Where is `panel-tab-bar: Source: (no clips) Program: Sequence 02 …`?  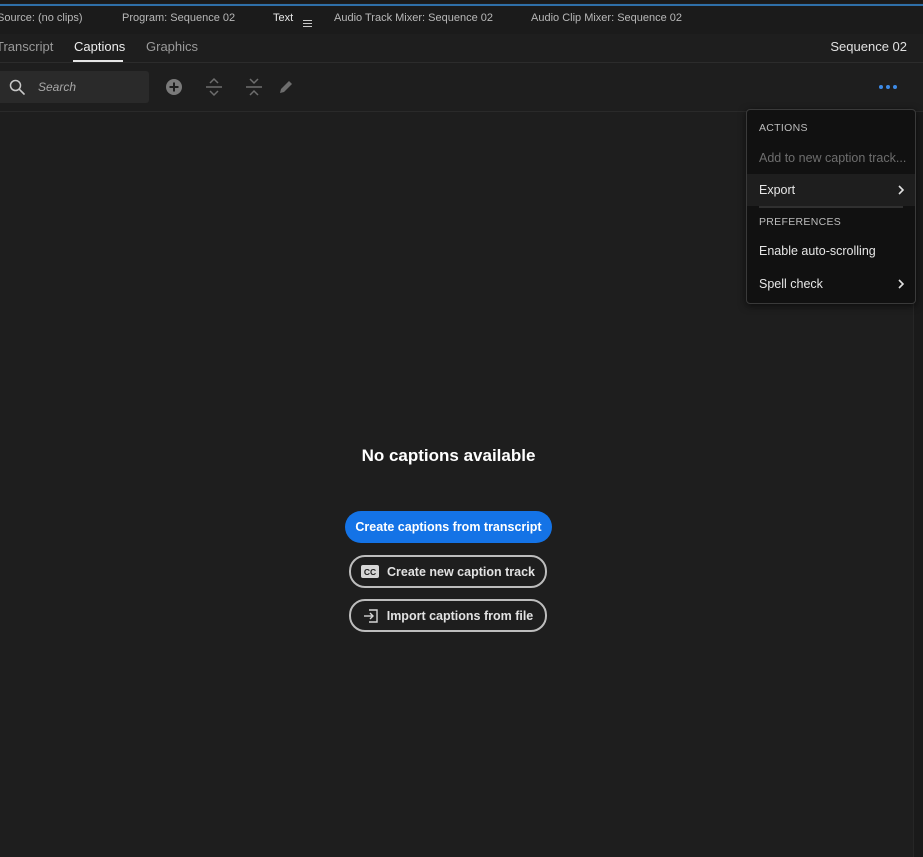
panel-tab-bar: Source: (no clips) Program: Sequence 02 … is located at coordinates (461, 21).